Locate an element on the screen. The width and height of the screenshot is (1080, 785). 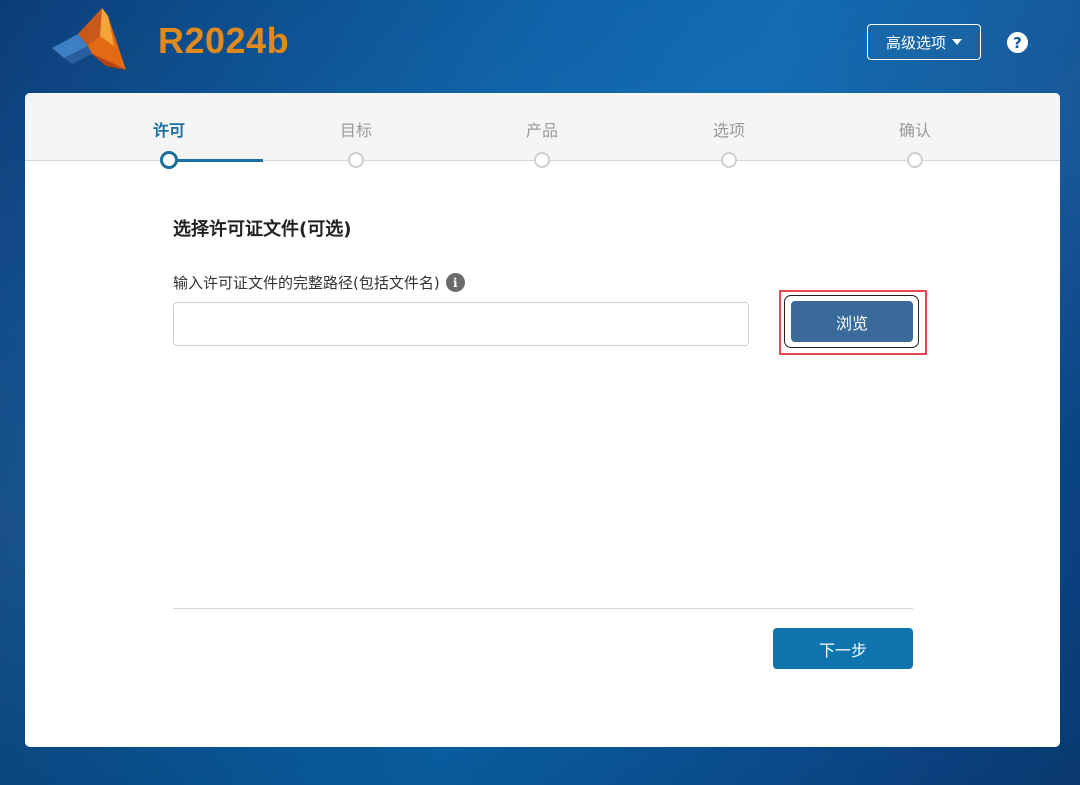
next-button: 下一步 is located at coordinates (843, 648).